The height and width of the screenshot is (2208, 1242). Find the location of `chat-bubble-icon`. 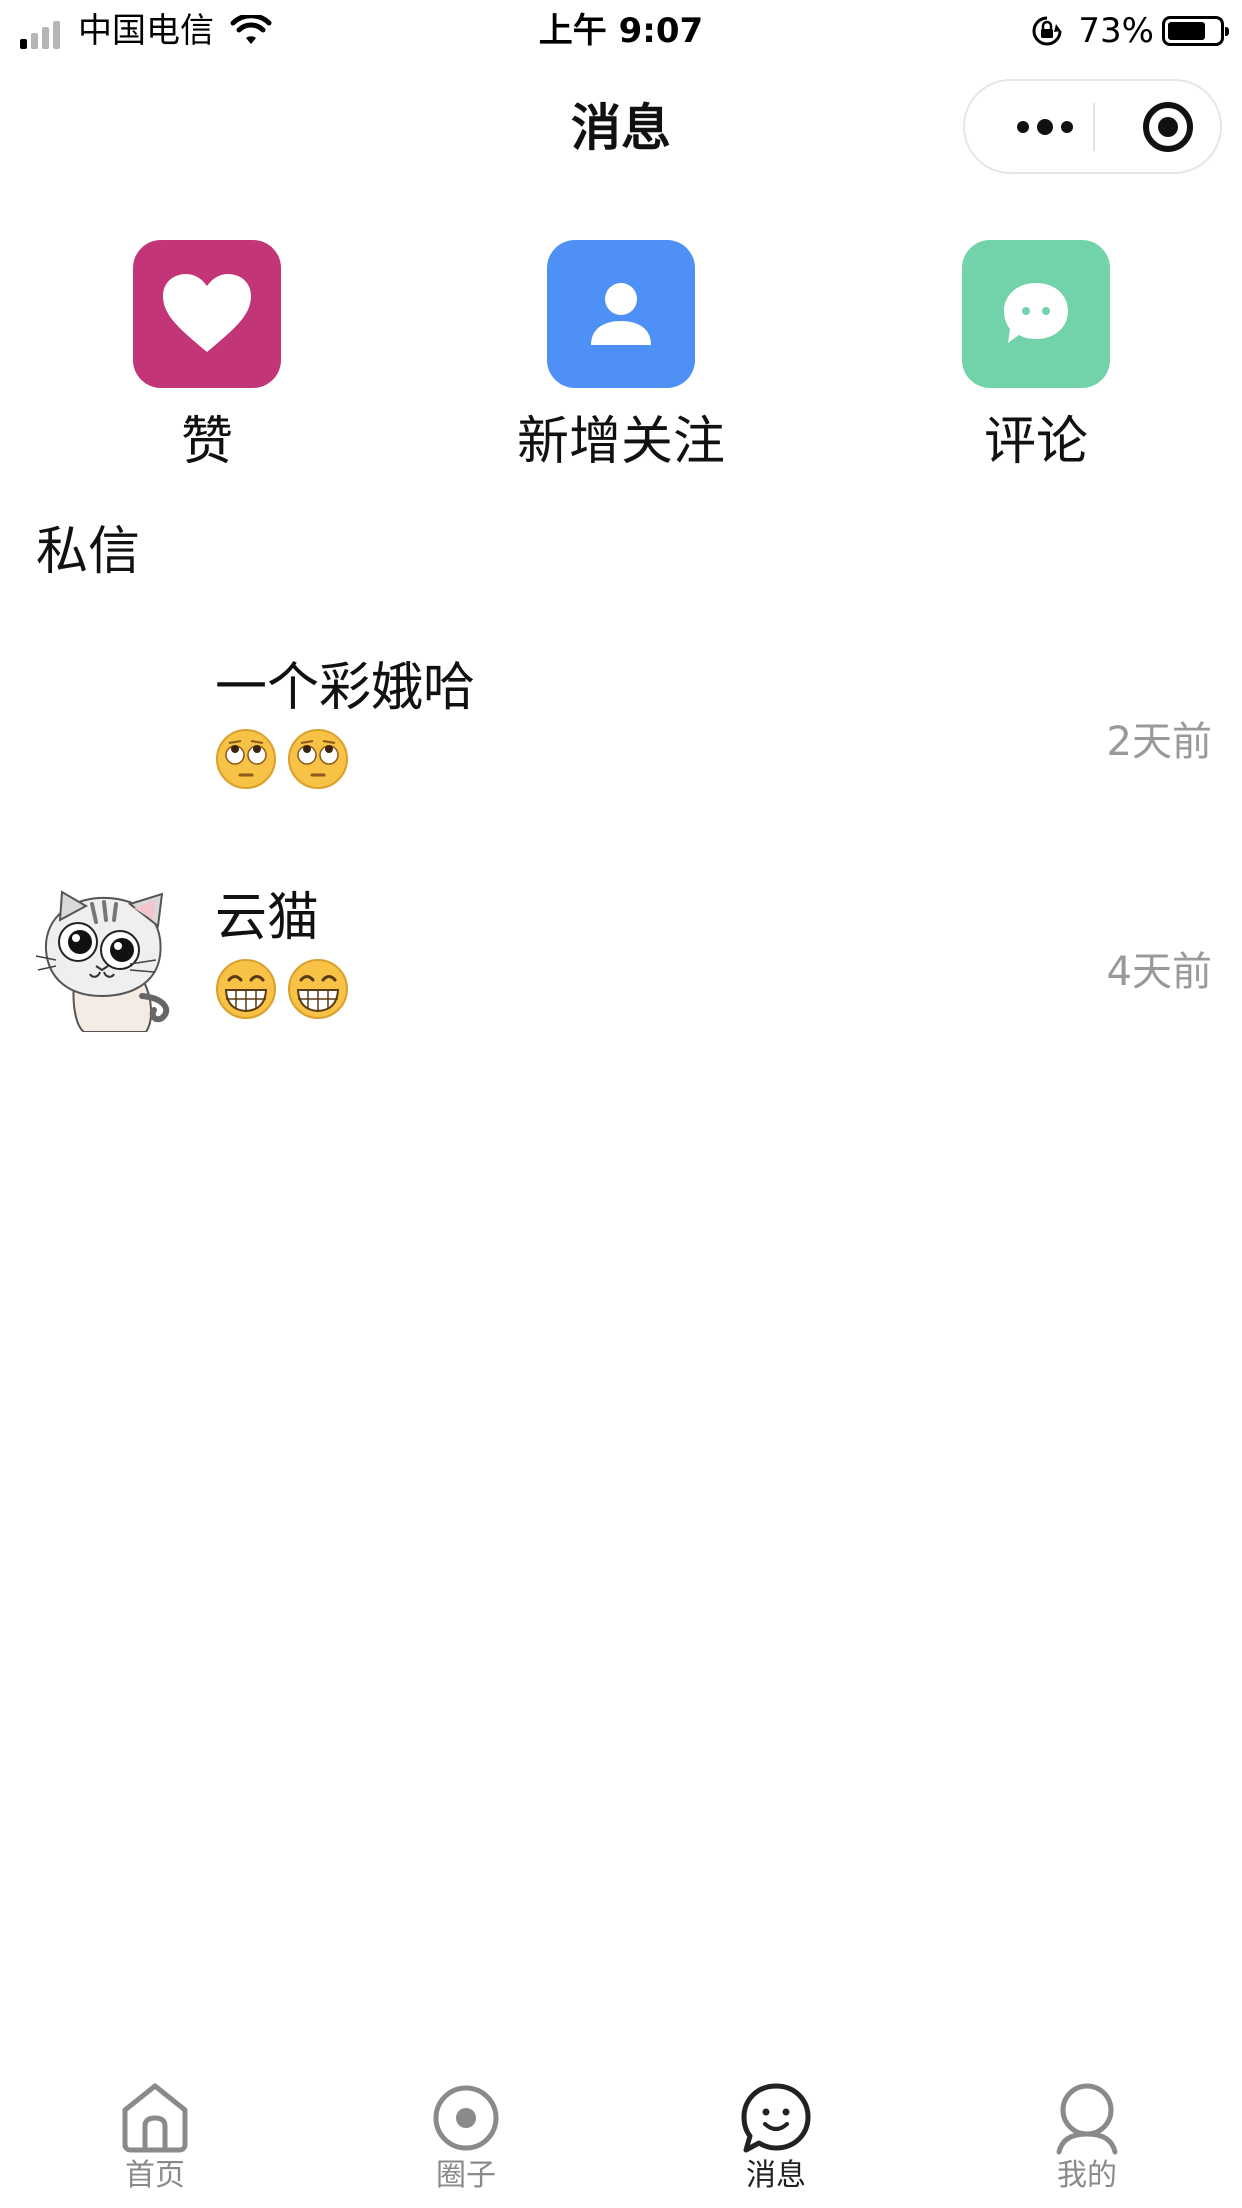

chat-bubble-icon is located at coordinates (1036, 313).